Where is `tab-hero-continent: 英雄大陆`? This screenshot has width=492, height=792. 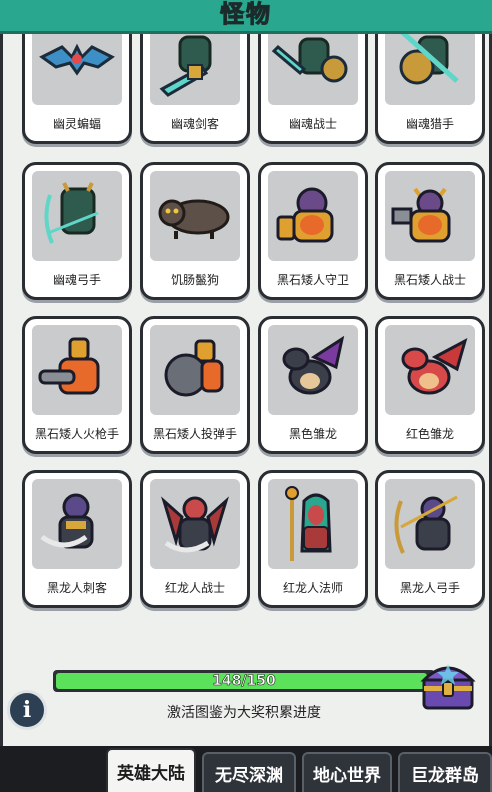 tab-hero-continent: 英雄大陆 is located at coordinates (151, 770).